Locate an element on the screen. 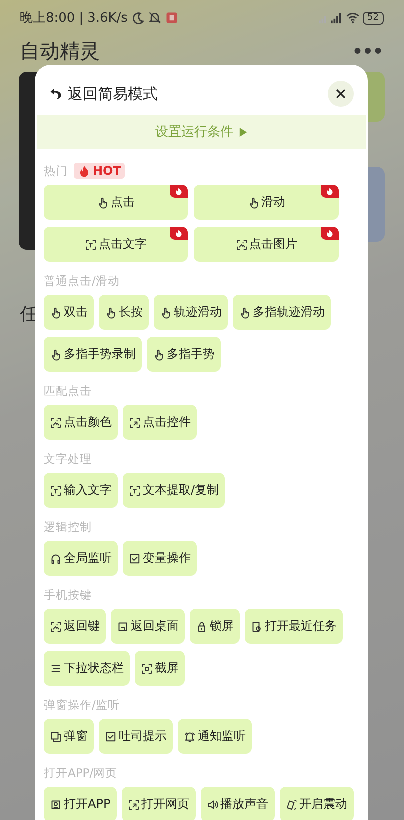 This screenshot has height=820, width=404. action-button: 多指手势 is located at coordinates (184, 354).